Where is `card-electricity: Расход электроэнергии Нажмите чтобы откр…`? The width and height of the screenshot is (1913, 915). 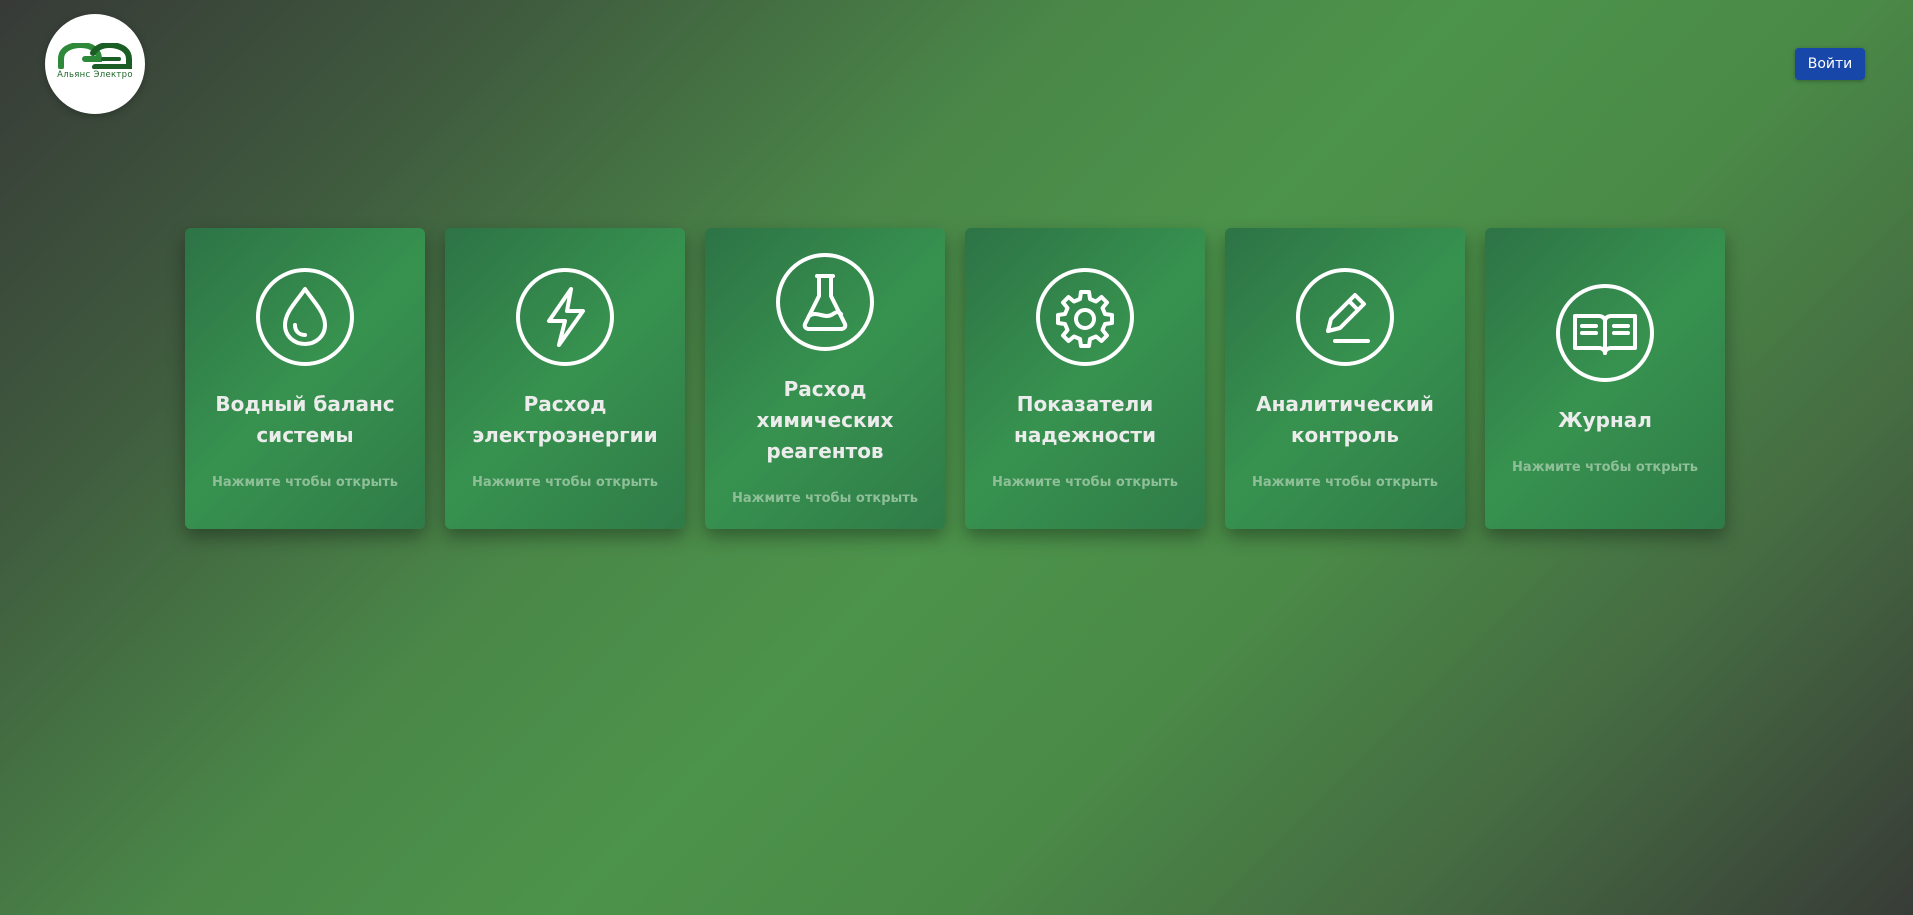
card-electricity: Расход электроэнергии Нажмите чтобы откр… is located at coordinates (565, 378).